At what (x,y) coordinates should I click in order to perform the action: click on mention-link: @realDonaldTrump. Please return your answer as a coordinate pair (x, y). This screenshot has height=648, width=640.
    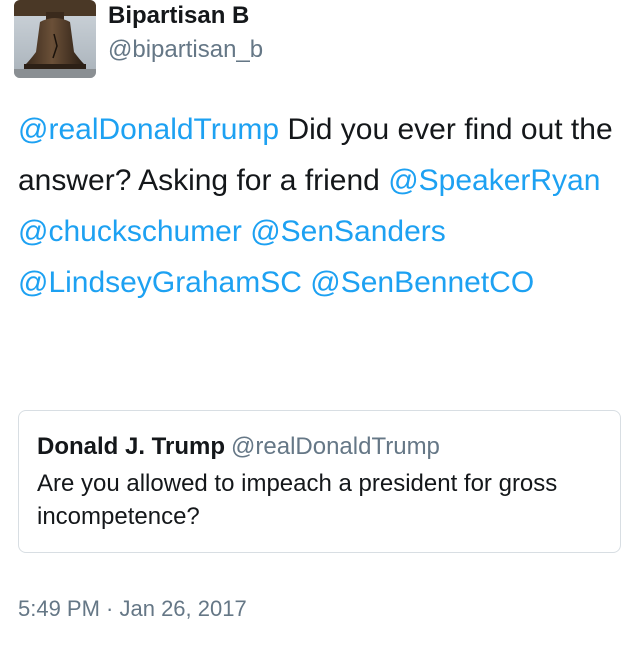
    Looking at the image, I should click on (148, 129).